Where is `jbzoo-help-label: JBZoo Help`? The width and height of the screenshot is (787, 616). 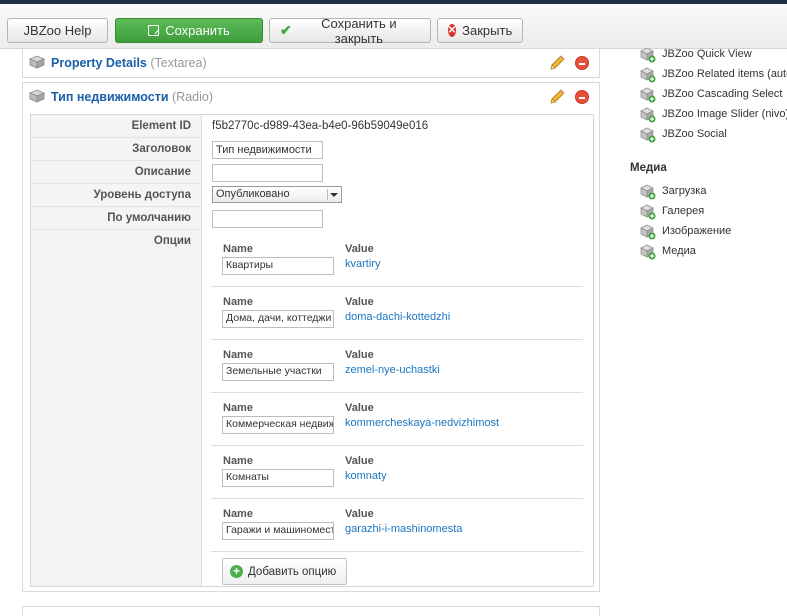 jbzoo-help-label: JBZoo Help is located at coordinates (57, 30).